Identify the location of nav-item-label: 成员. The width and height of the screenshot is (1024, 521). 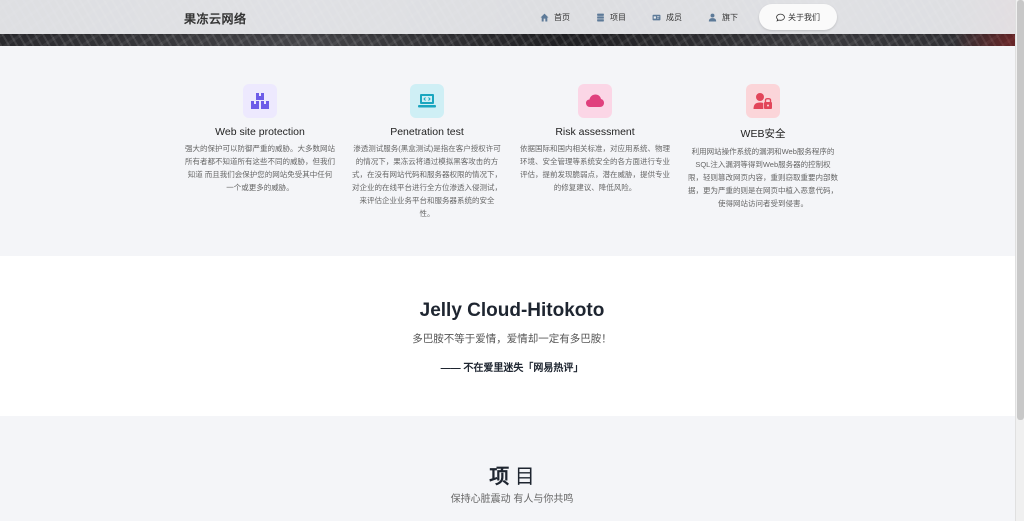
(674, 17).